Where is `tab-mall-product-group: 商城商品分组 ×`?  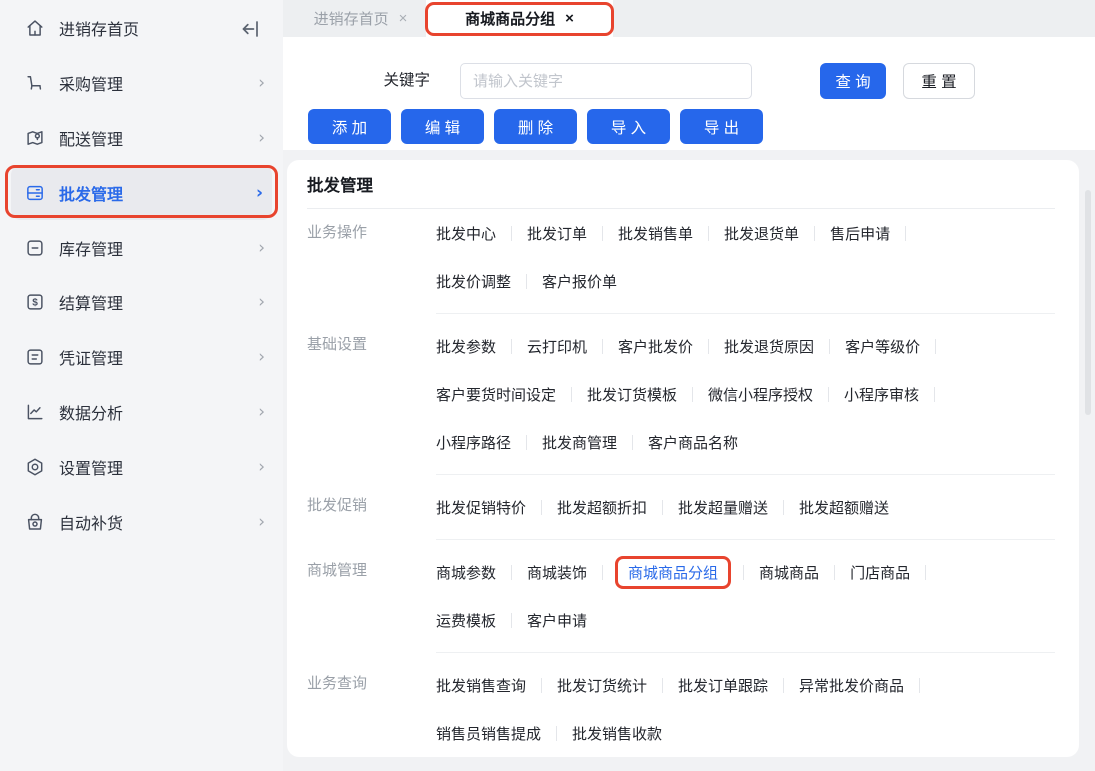
tab-mall-product-group: 商城商品分组 × is located at coordinates (519, 18).